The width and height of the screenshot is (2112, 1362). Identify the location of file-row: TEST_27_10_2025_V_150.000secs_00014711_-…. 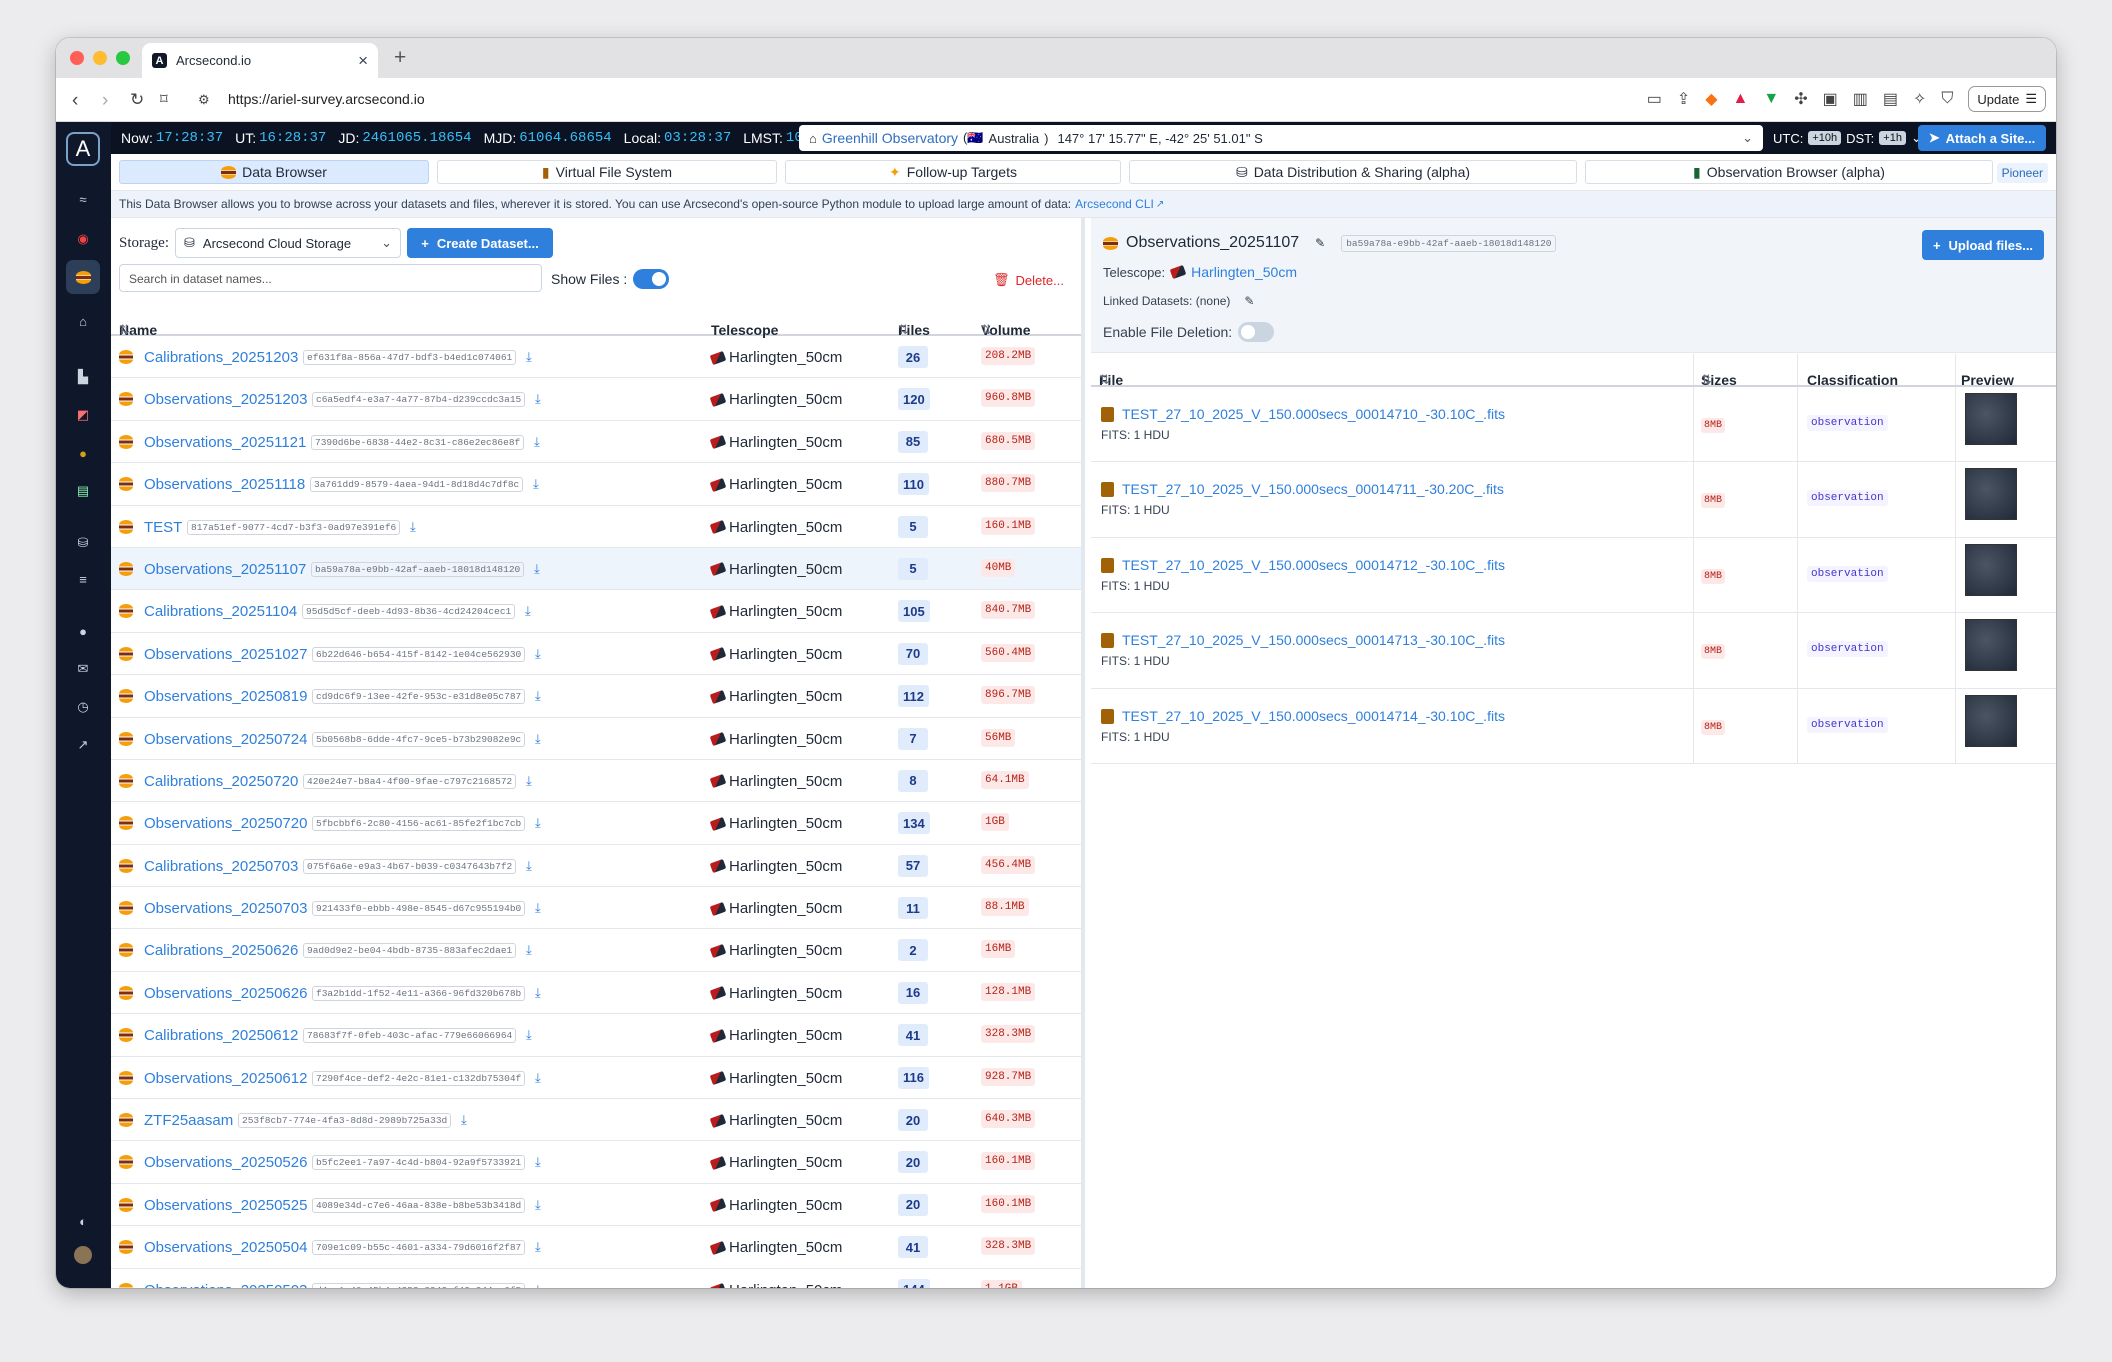
(1573, 500).